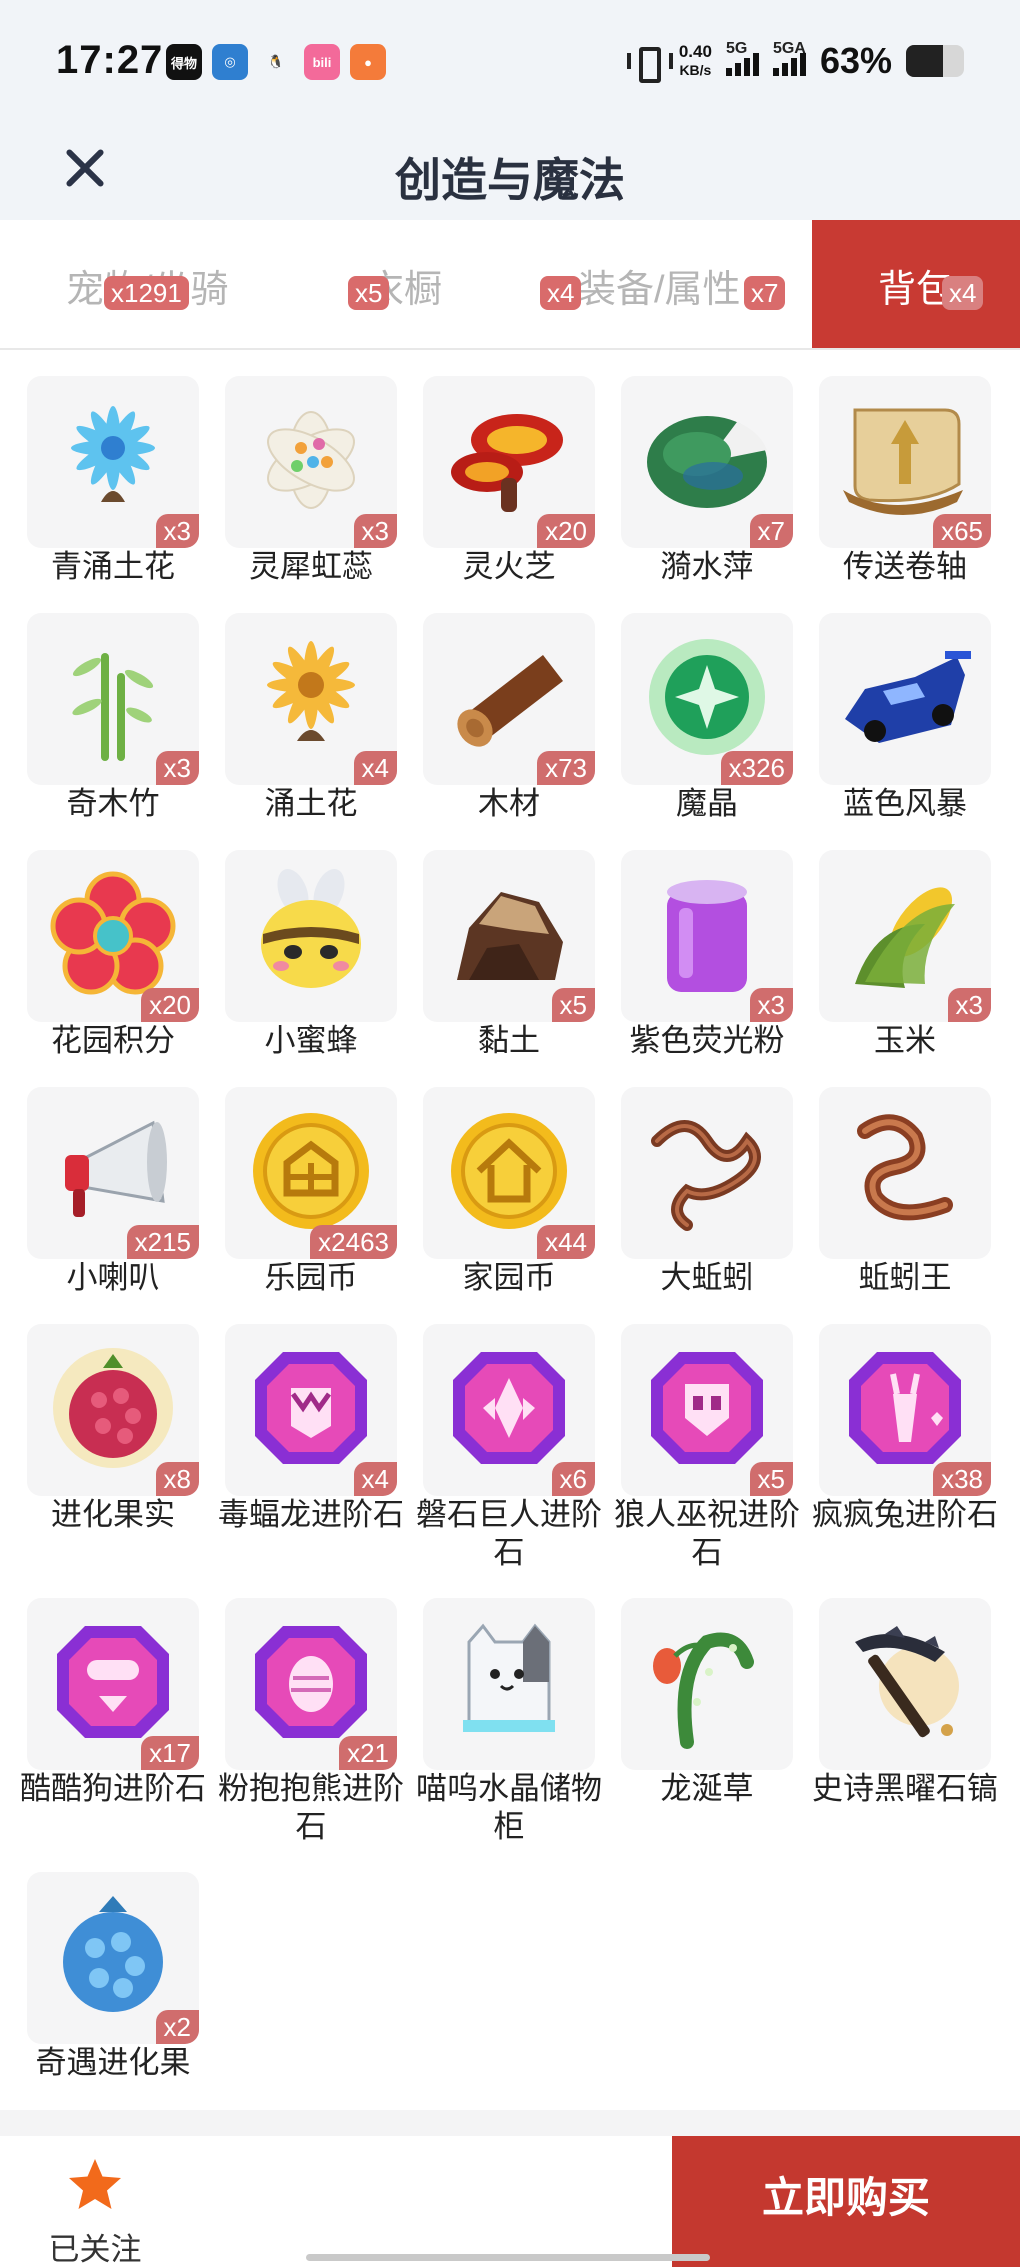 Image resolution: width=1020 pixels, height=2267 pixels. I want to click on worm-king-icon, so click(905, 1167).